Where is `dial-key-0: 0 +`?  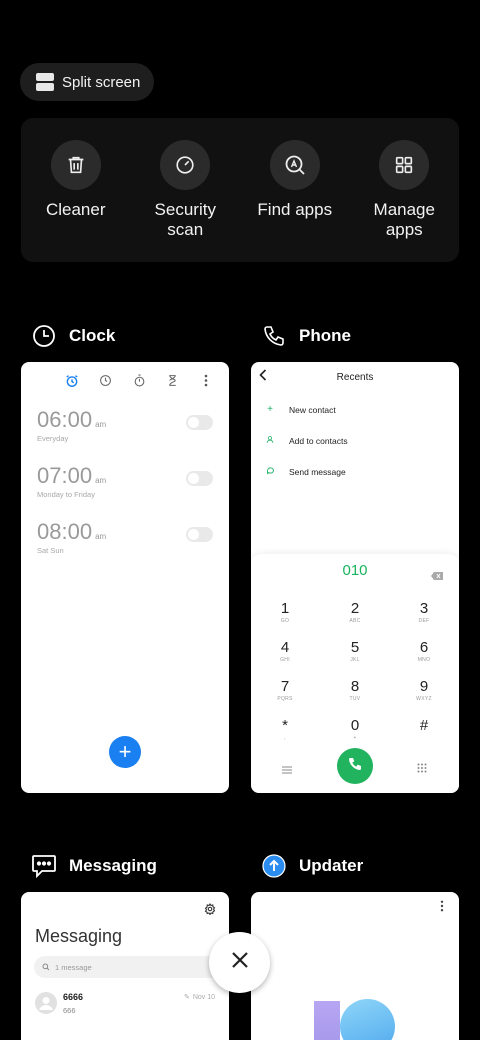
dial-key-0: 0 + is located at coordinates (355, 729).